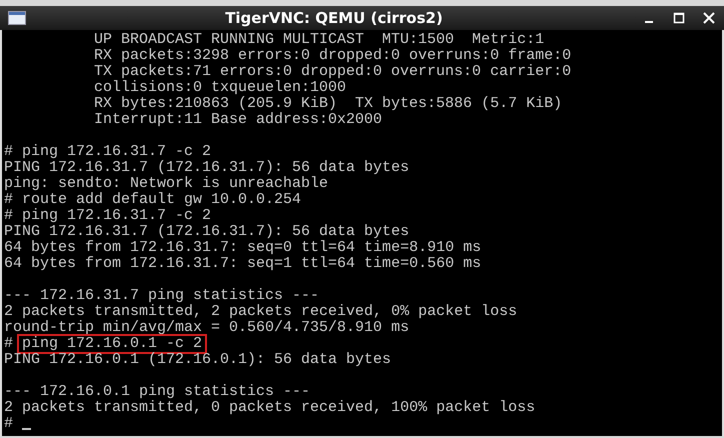  I want to click on command-text: route add default gw 10.0.0.254, so click(162, 200).